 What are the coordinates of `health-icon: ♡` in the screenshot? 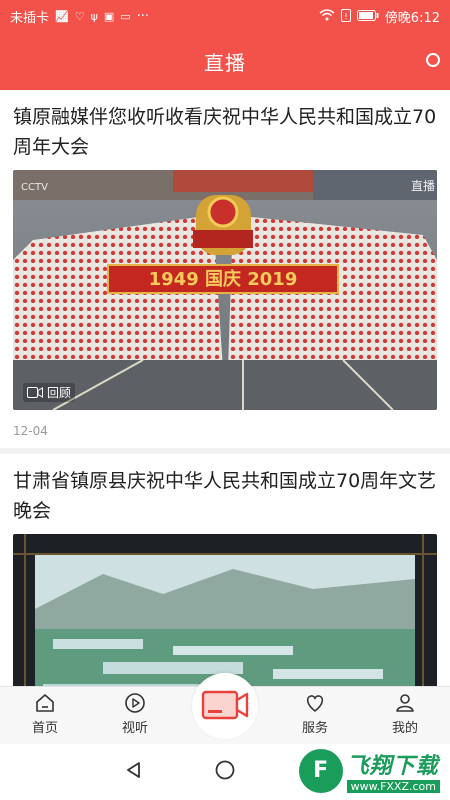 It's located at (79, 16).